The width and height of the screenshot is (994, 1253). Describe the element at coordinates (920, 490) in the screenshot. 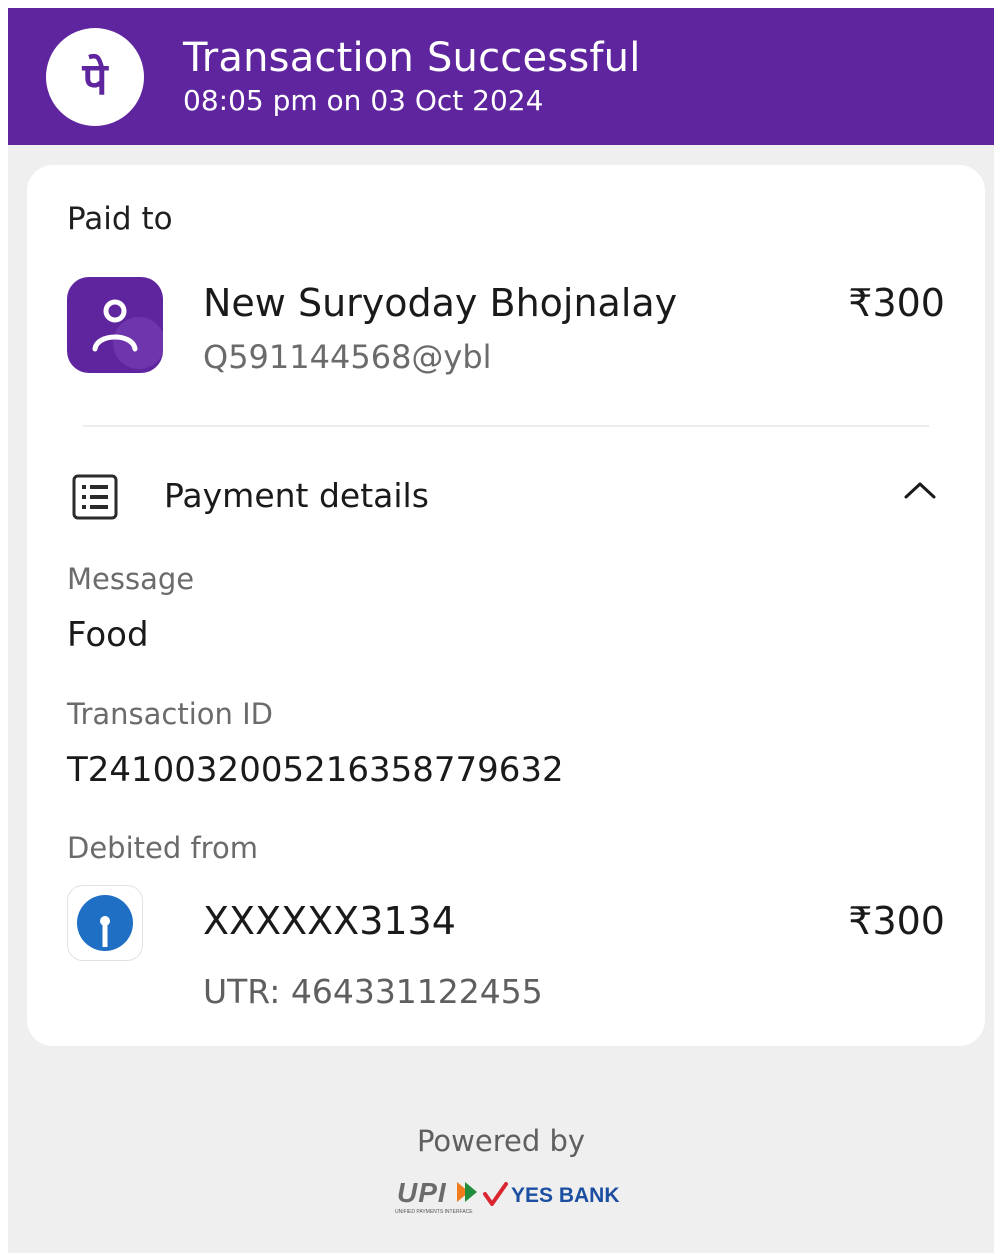

I see `chevron-up-icon` at that location.